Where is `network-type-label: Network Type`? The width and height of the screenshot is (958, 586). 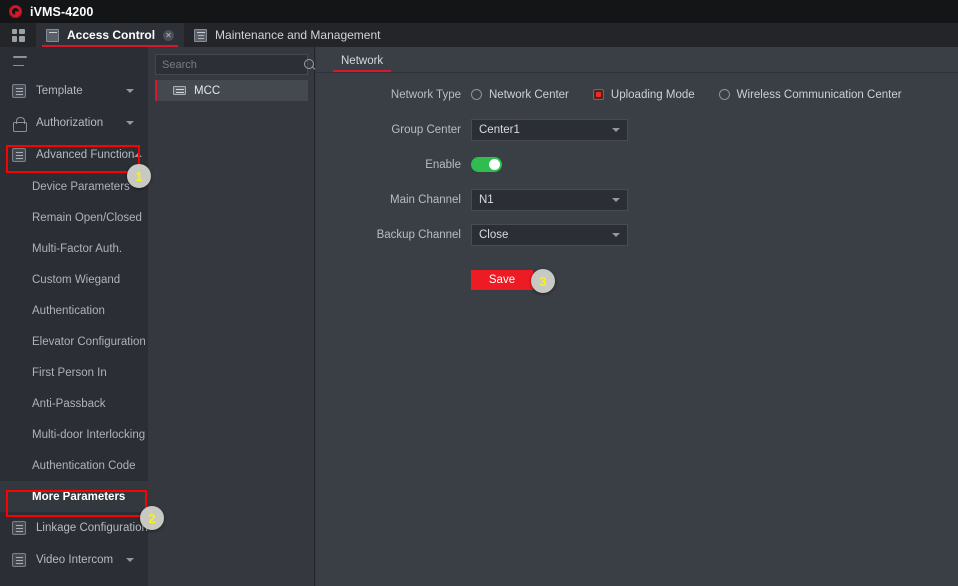 network-type-label: Network Type is located at coordinates (425, 94).